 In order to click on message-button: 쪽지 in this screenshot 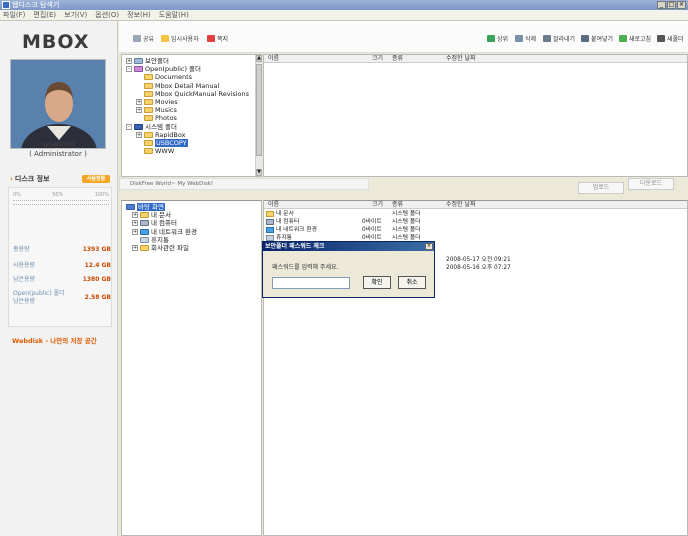, I will do `click(217, 38)`.